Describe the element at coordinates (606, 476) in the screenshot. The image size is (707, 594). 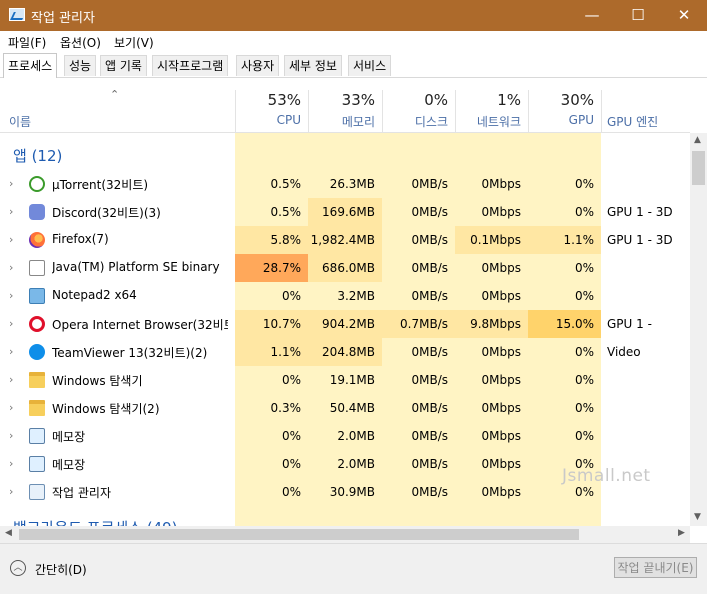
I see `watermark: Jsmall.net` at that location.